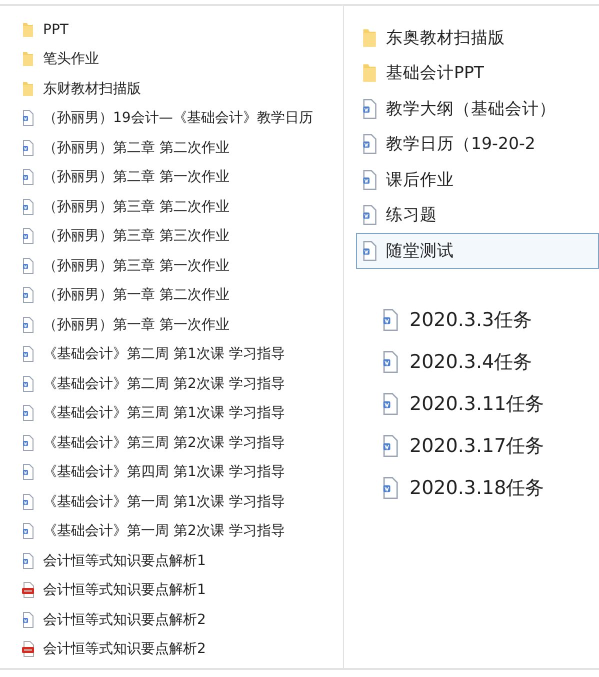  I want to click on file-item: 随堂测试, so click(477, 250).